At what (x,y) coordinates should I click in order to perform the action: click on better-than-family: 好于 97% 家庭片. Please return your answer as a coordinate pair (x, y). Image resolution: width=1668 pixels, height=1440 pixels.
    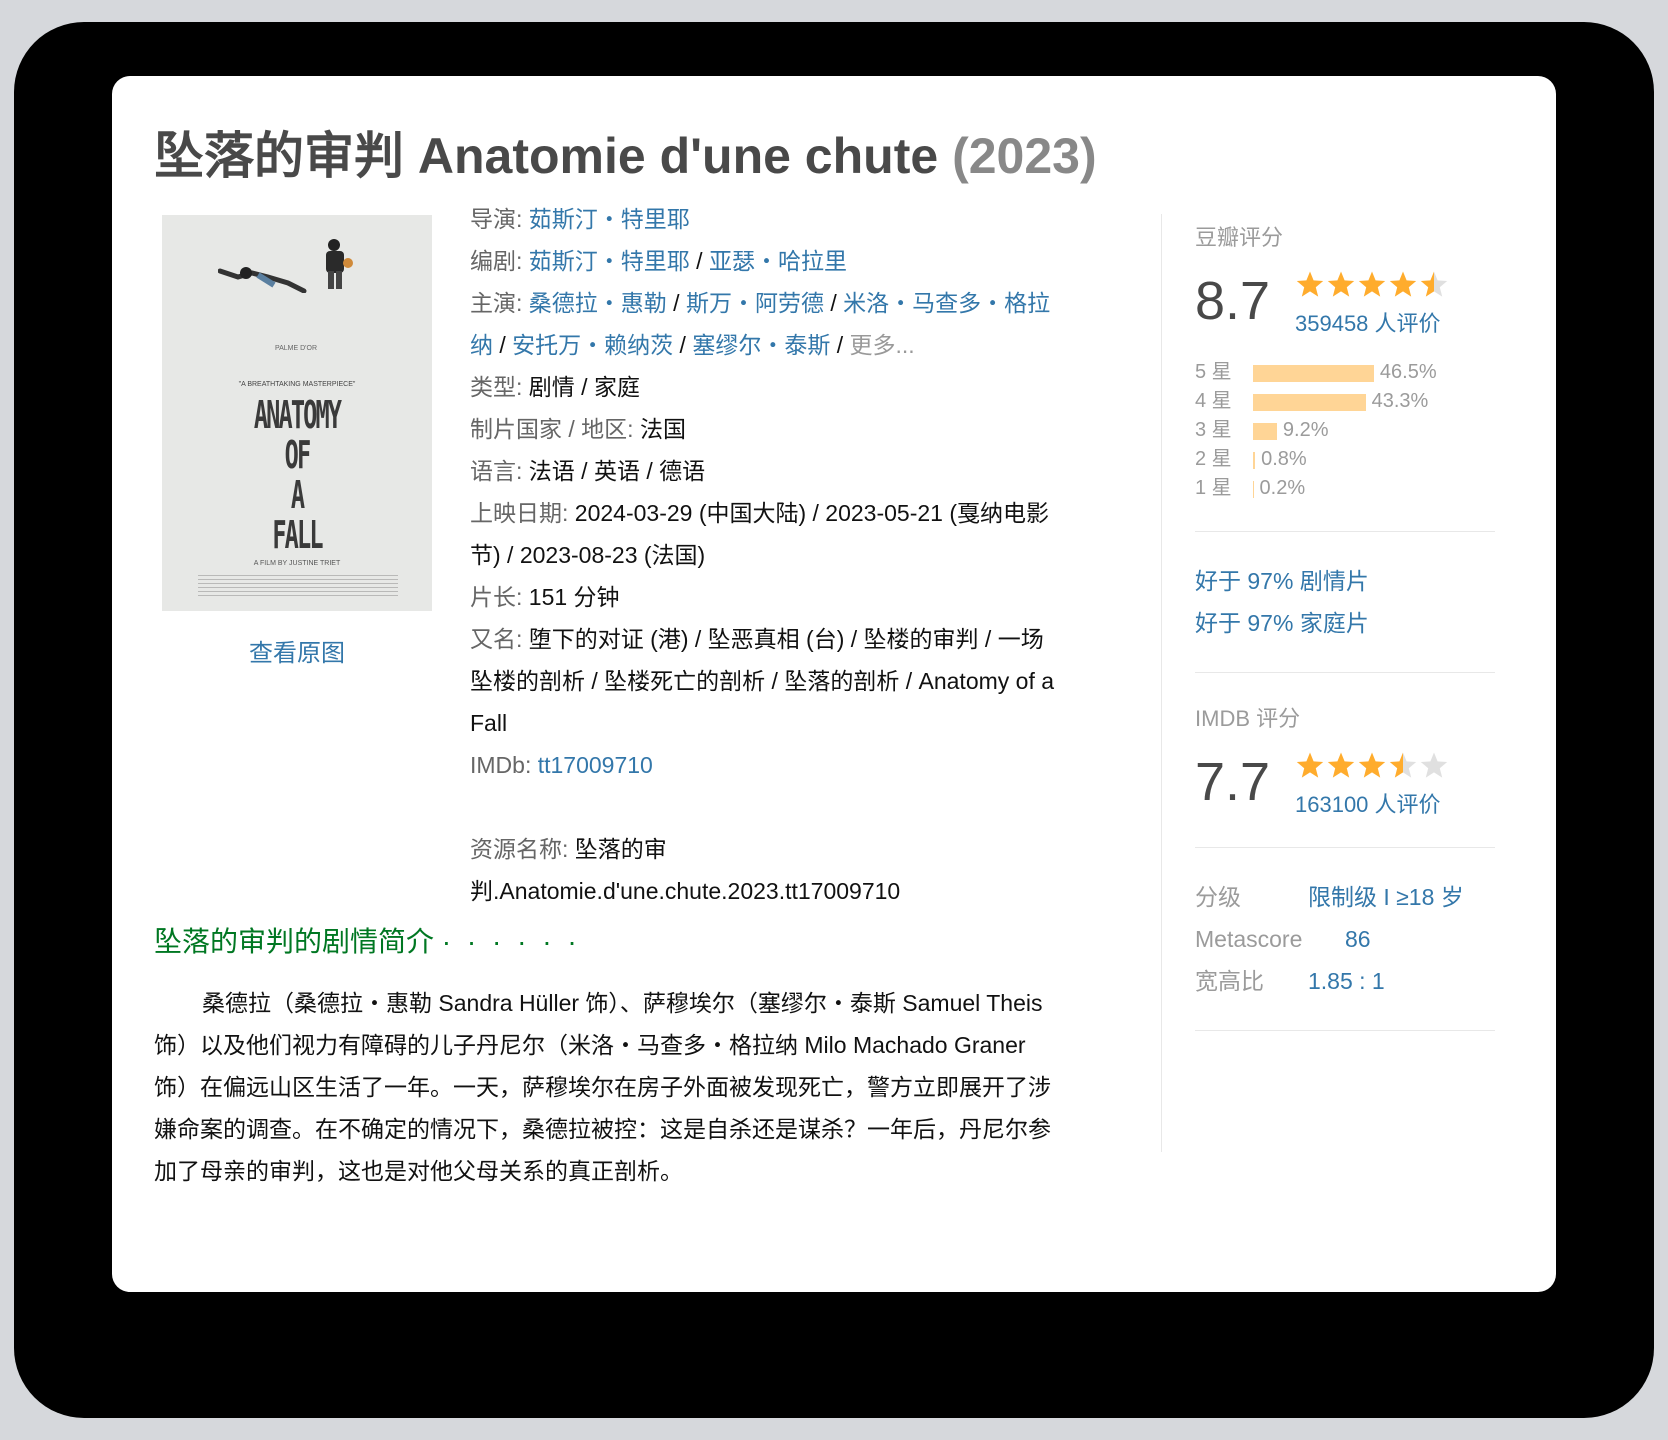
    Looking at the image, I should click on (1345, 623).